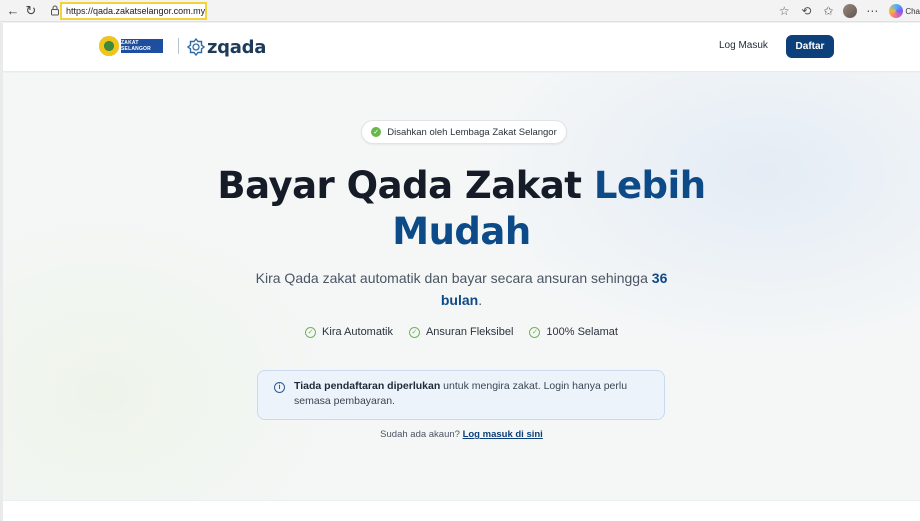 This screenshot has height=521, width=920. Describe the element at coordinates (55, 10) in the screenshot. I see `lock-icon` at that location.